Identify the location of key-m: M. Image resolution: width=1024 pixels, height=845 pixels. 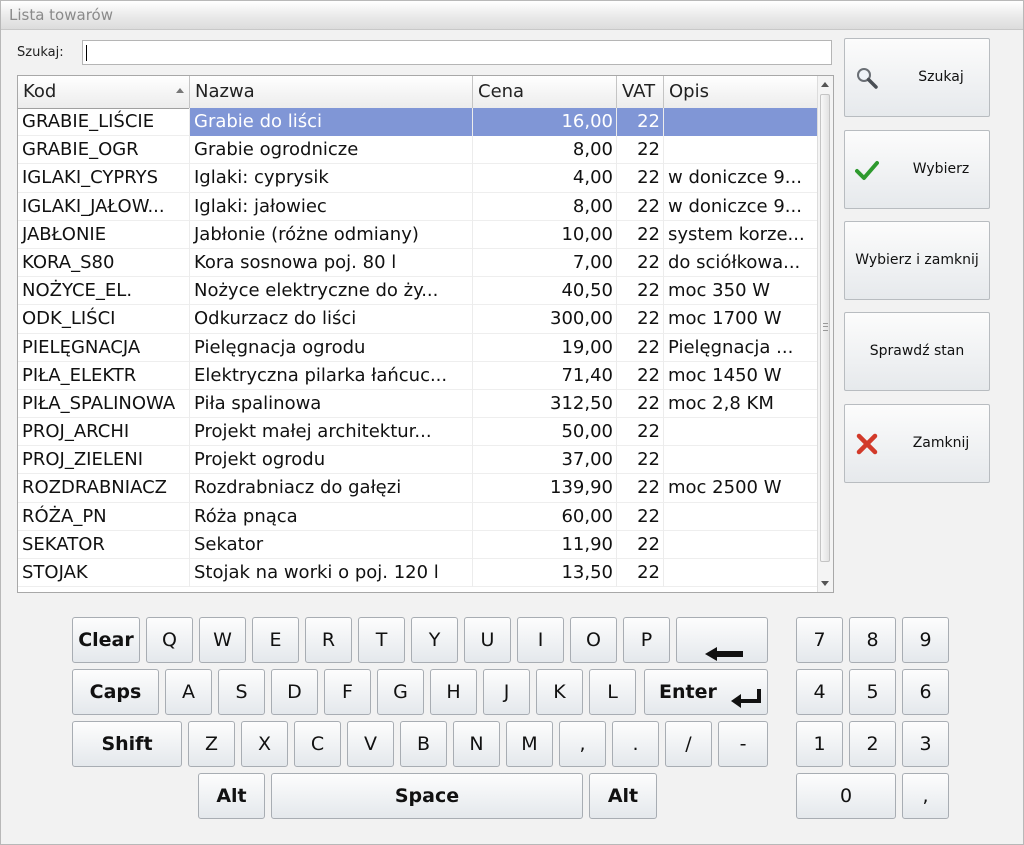
(529, 744).